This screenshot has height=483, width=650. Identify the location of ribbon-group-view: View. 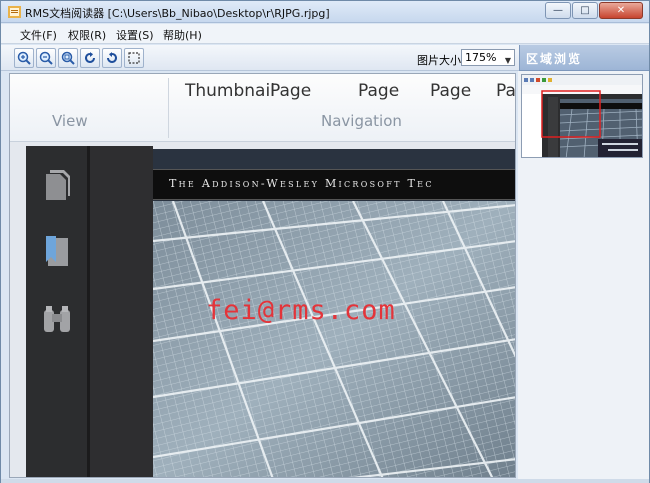
(70, 121).